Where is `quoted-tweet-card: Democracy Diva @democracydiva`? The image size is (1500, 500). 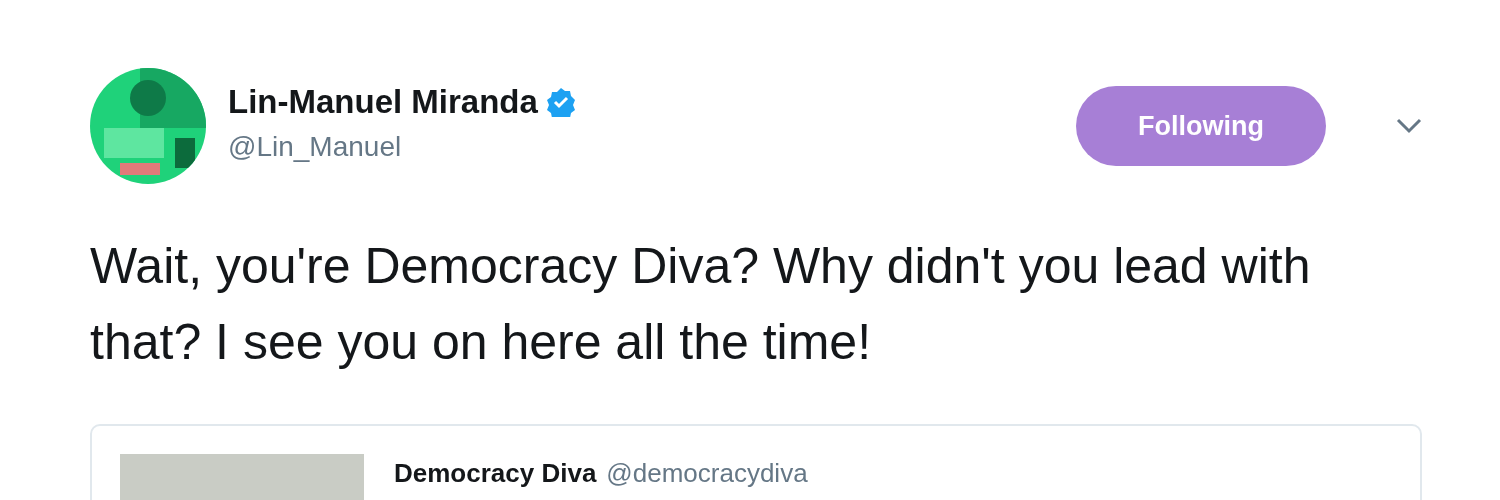 quoted-tweet-card: Democracy Diva @democracydiva is located at coordinates (756, 462).